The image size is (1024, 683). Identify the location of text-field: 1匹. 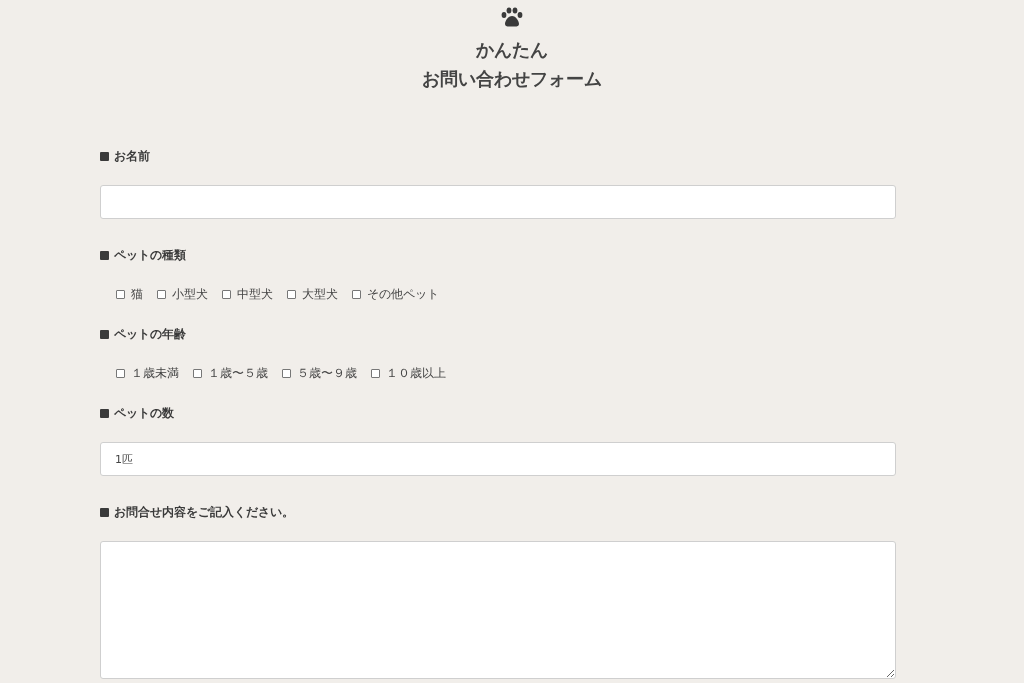
(498, 459).